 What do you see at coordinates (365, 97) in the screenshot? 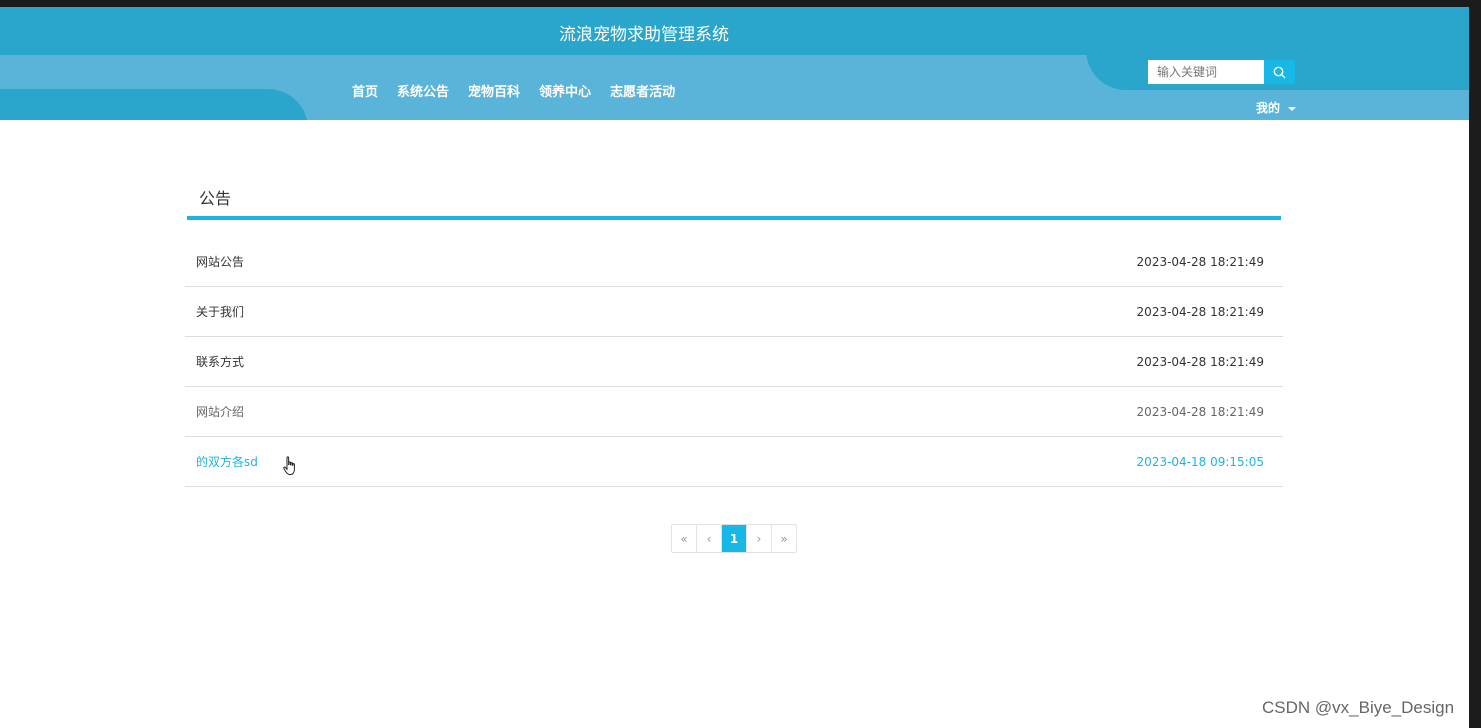
I see `nav-home: 首页` at bounding box center [365, 97].